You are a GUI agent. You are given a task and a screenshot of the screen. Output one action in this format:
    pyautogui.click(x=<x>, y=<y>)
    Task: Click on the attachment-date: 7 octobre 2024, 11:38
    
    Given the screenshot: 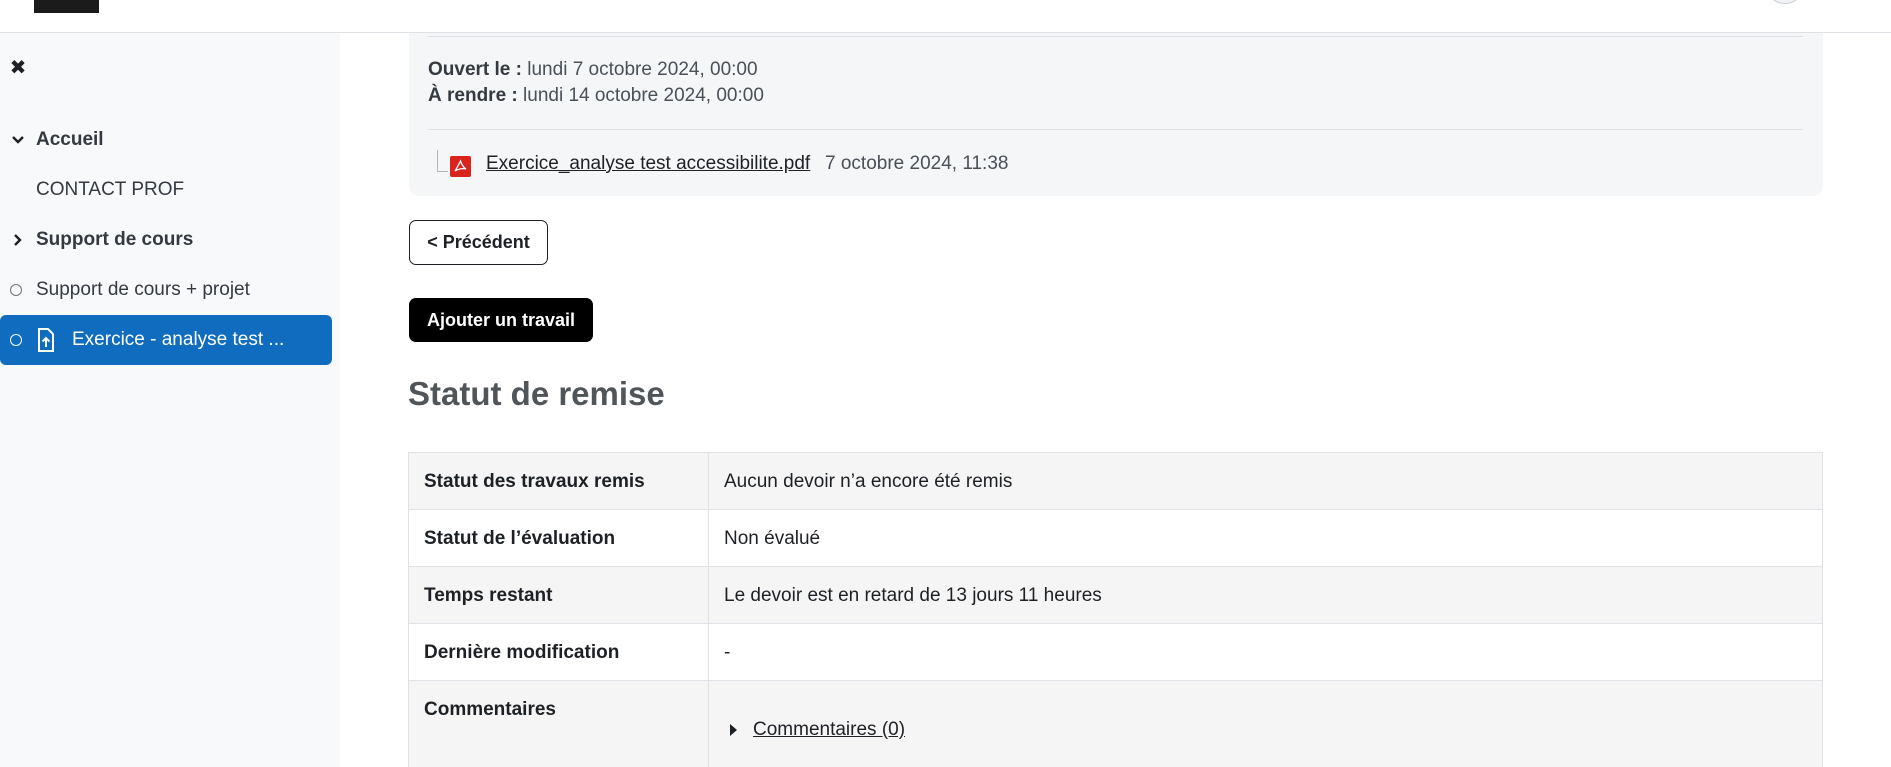 What is the action you would take?
    pyautogui.click(x=917, y=163)
    